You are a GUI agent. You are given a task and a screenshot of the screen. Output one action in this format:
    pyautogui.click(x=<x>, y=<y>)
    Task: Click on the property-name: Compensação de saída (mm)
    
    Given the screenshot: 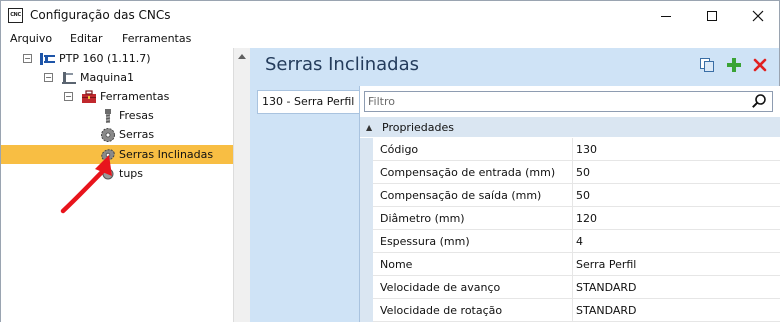 What is the action you would take?
    pyautogui.click(x=461, y=195)
    